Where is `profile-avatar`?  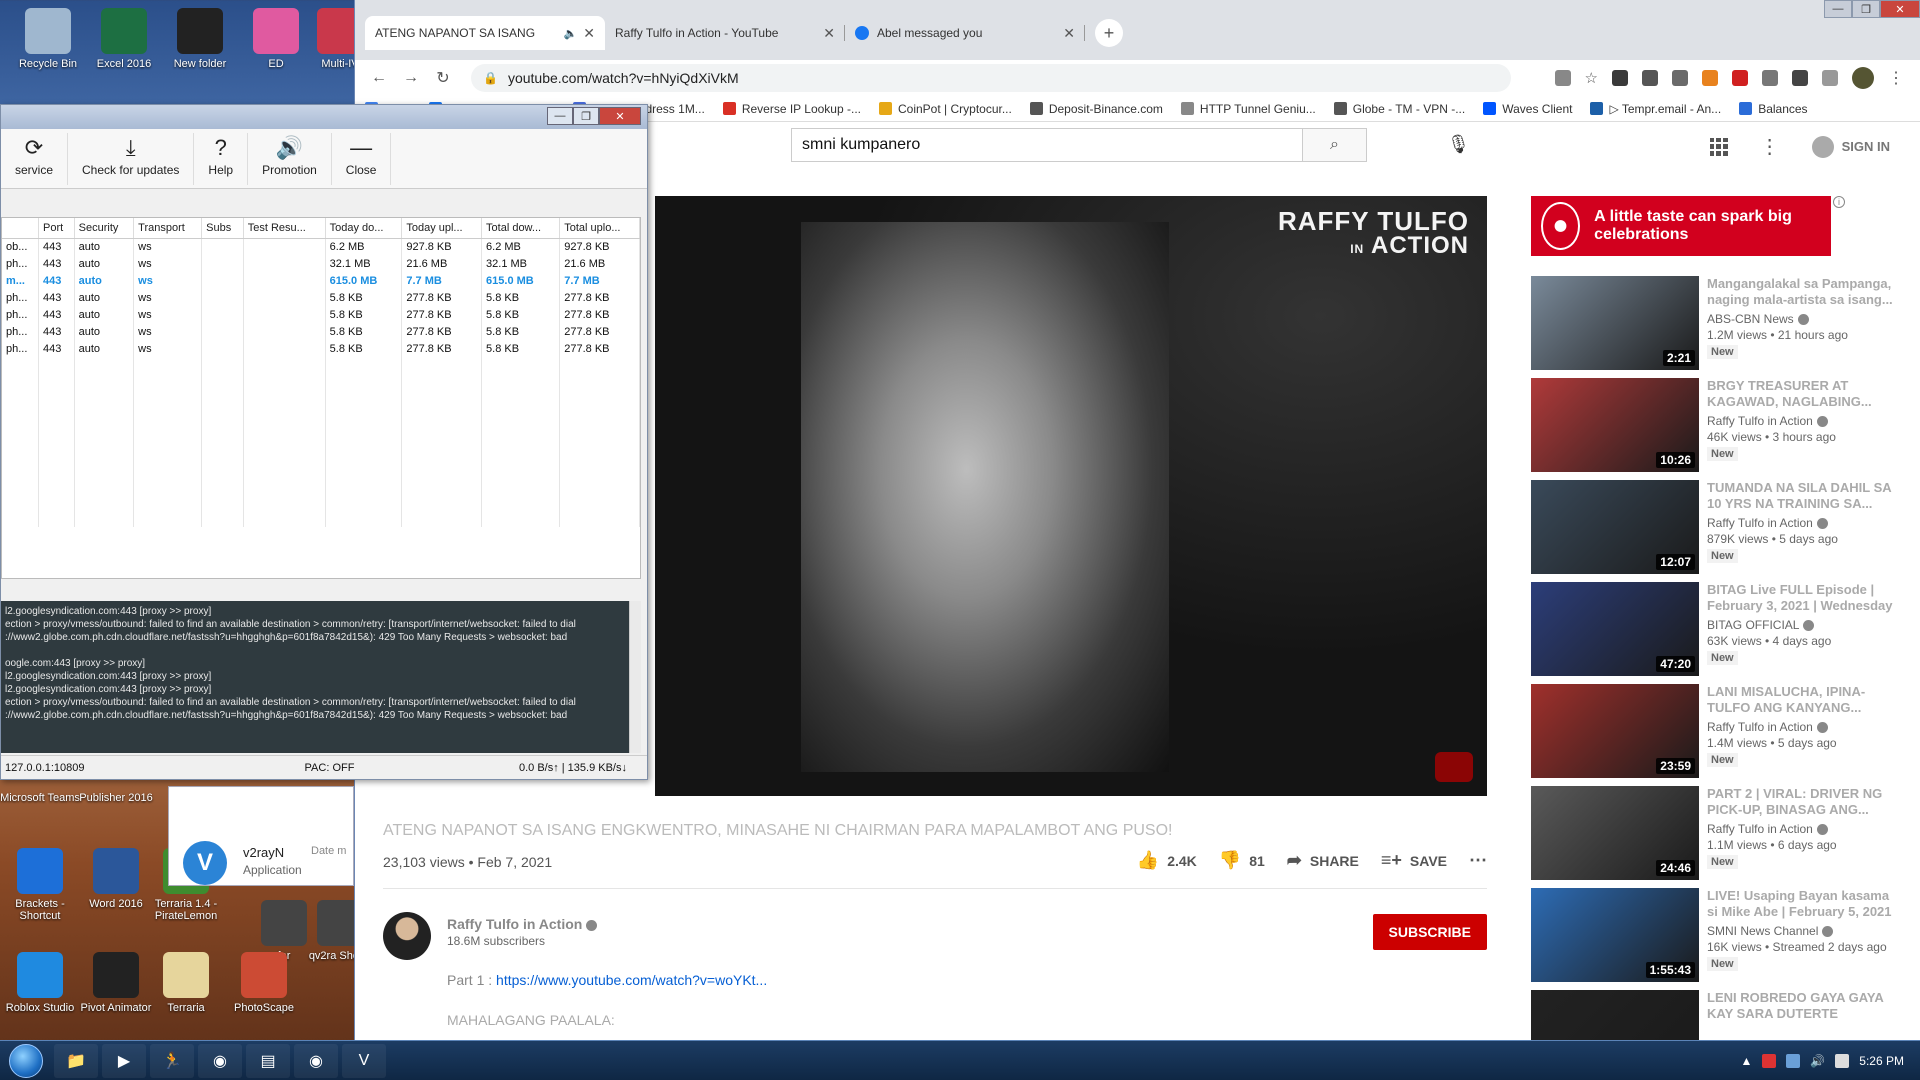
profile-avatar is located at coordinates (1863, 78).